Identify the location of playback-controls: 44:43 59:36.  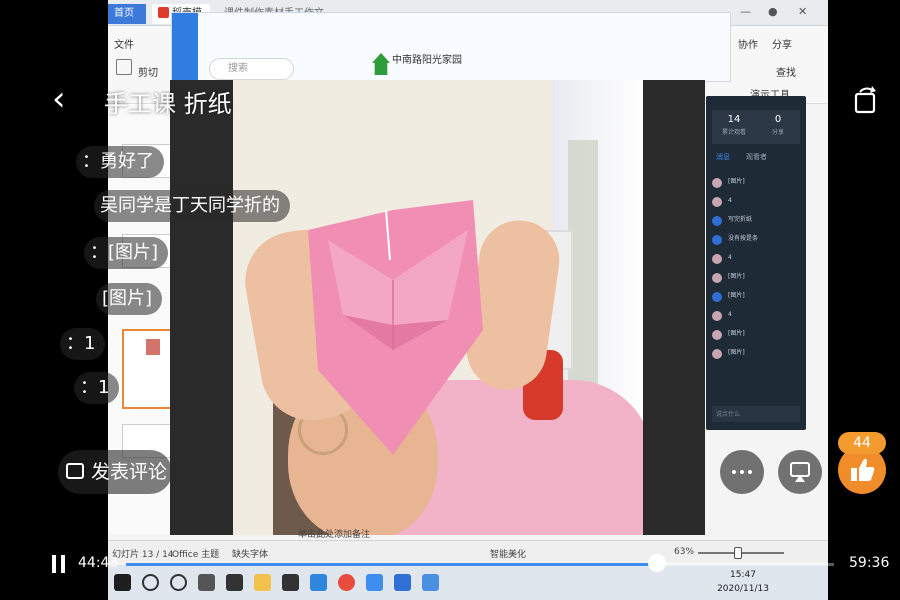
(450, 564).